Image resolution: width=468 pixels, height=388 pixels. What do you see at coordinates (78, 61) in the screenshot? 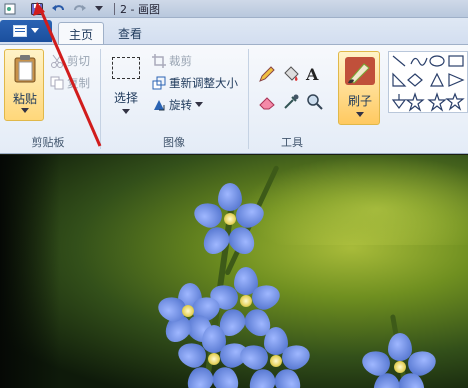
I see `cut-label: 剪切` at bounding box center [78, 61].